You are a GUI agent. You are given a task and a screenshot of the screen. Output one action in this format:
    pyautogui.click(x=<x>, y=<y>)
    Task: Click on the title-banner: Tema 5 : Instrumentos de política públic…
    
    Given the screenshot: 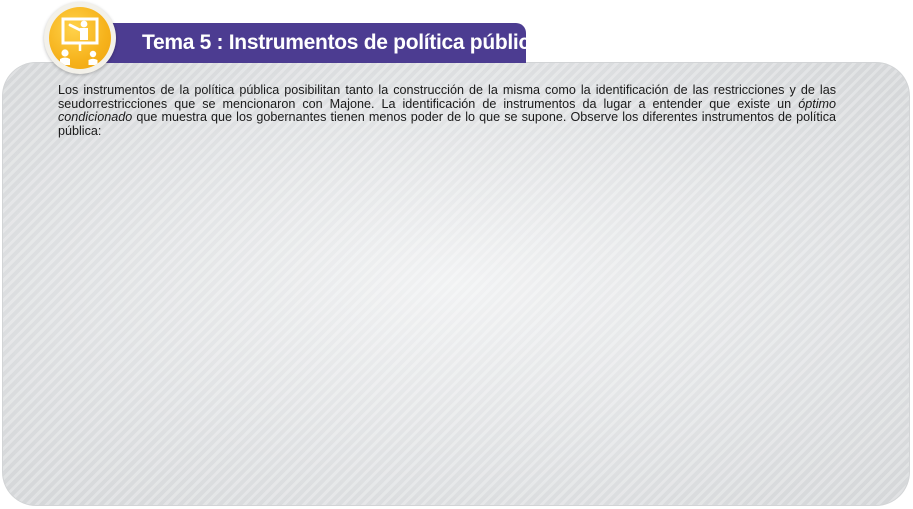 What is the action you would take?
    pyautogui.click(x=319, y=43)
    